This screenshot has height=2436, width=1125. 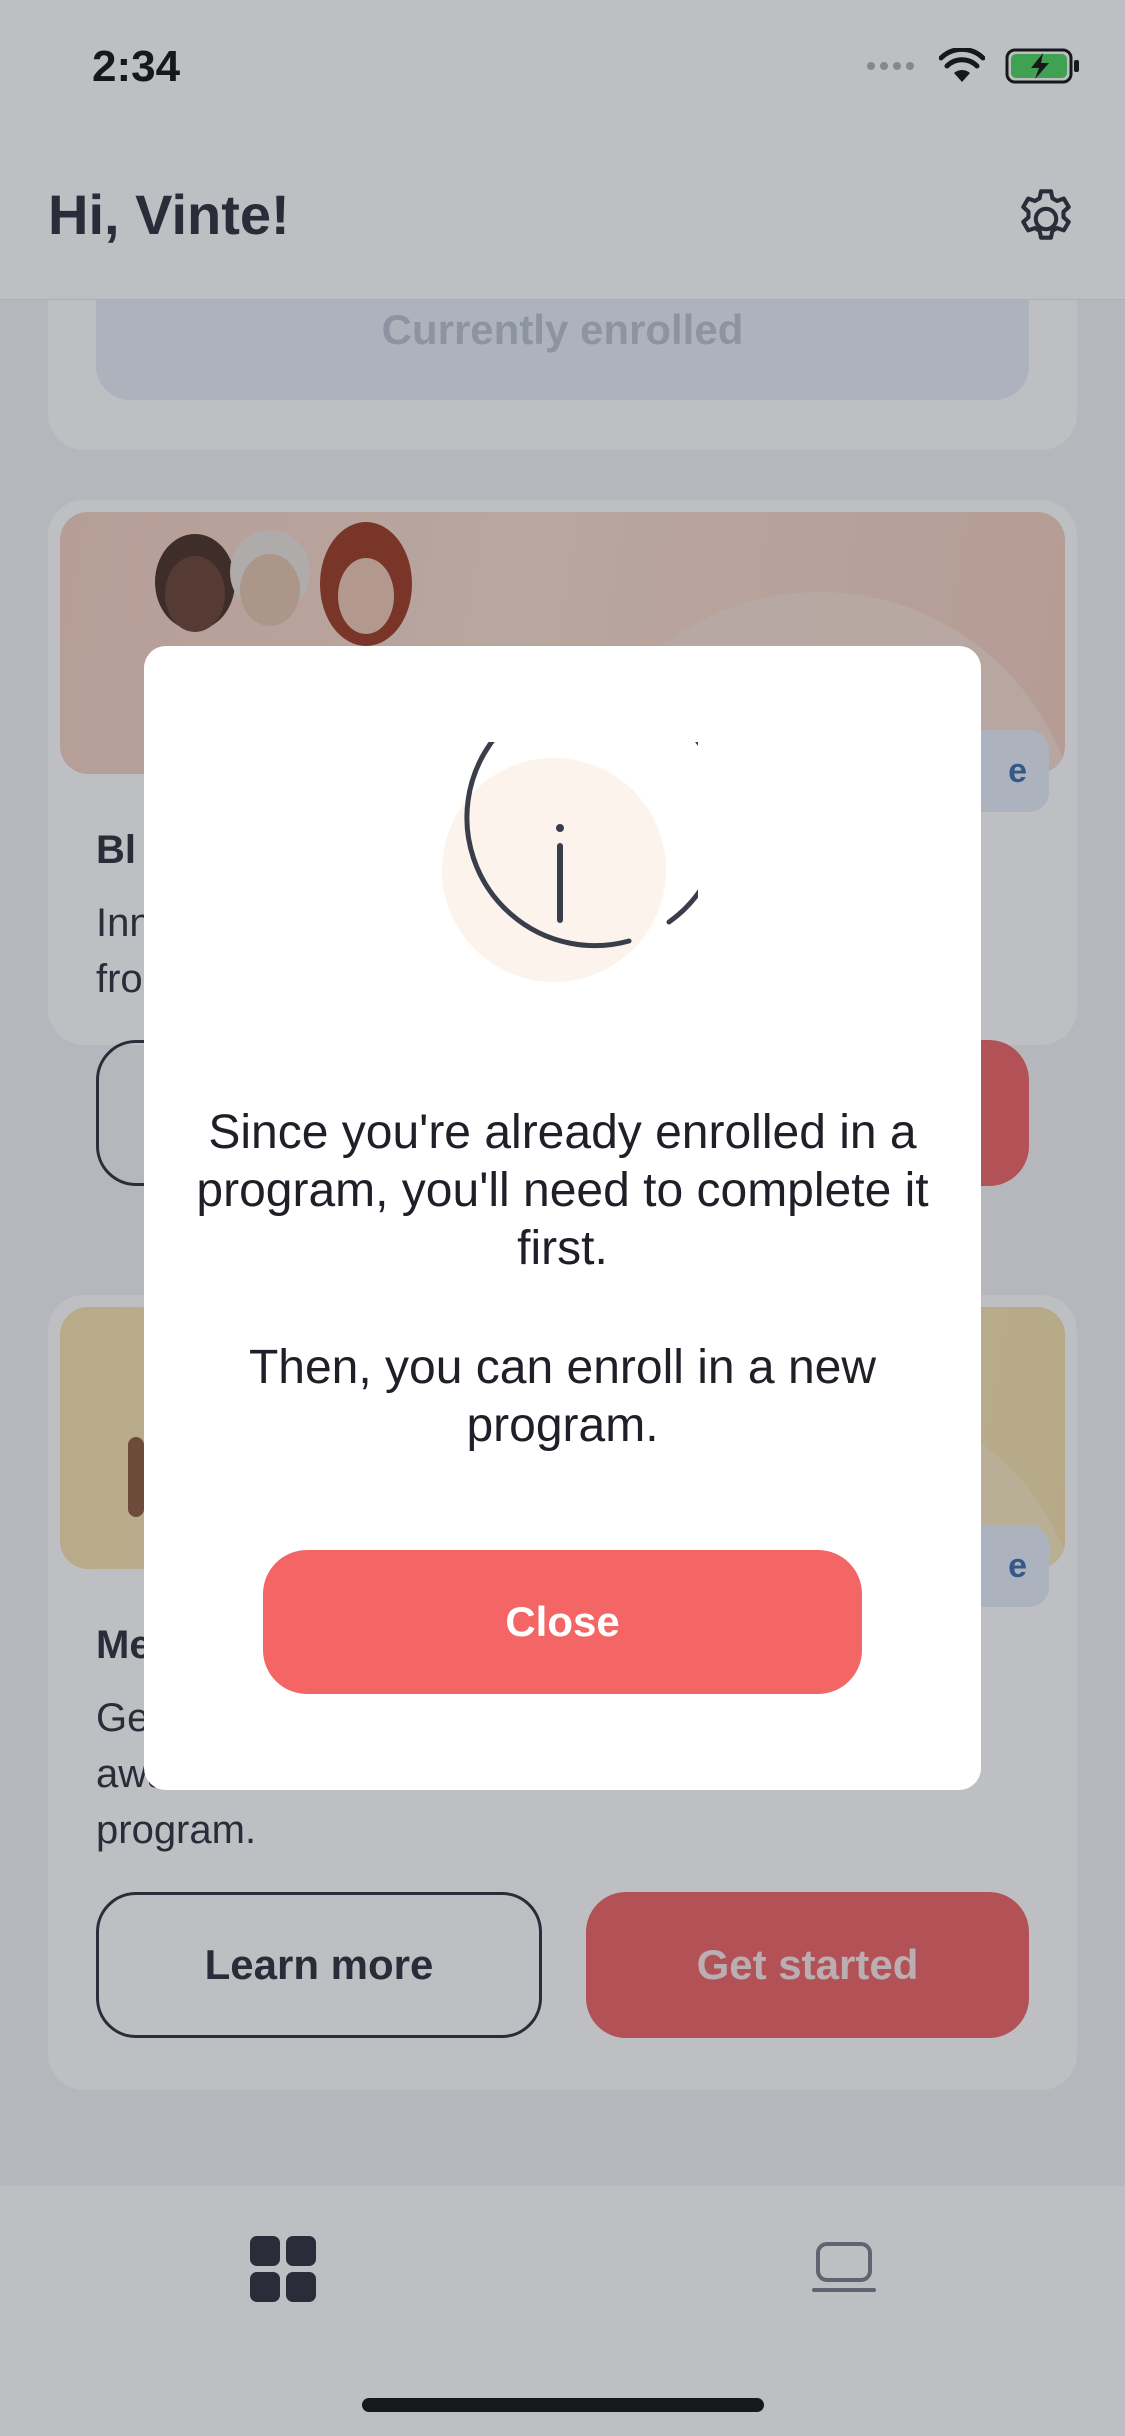 What do you see at coordinates (562, 1622) in the screenshot?
I see `close-button: Close` at bounding box center [562, 1622].